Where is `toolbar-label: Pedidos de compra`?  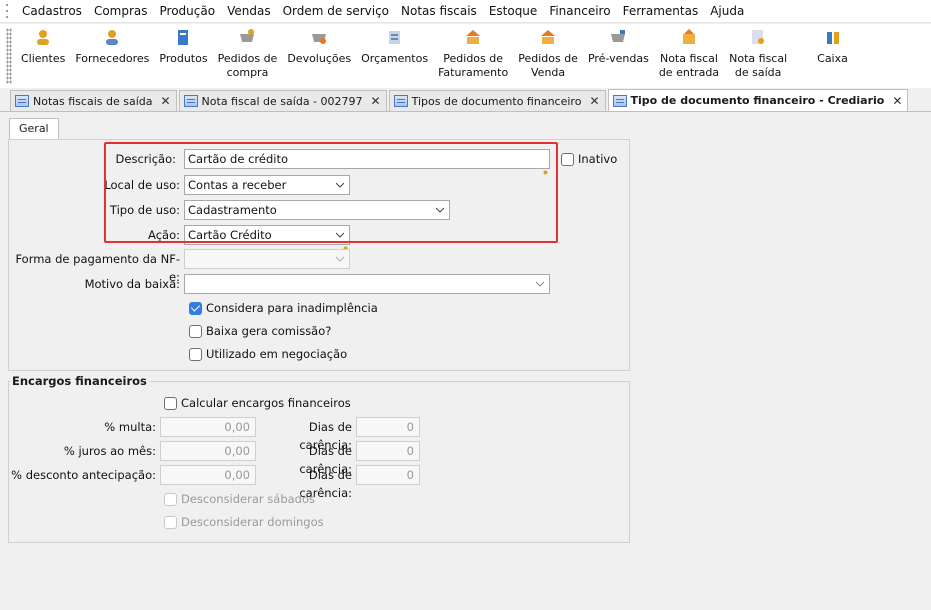 toolbar-label: Pedidos de compra is located at coordinates (247, 65).